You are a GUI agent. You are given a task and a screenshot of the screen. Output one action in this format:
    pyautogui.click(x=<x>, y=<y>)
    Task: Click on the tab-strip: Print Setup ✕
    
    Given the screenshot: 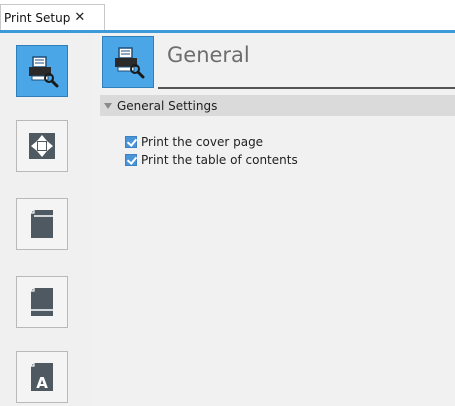 What is the action you would take?
    pyautogui.click(x=227, y=16)
    